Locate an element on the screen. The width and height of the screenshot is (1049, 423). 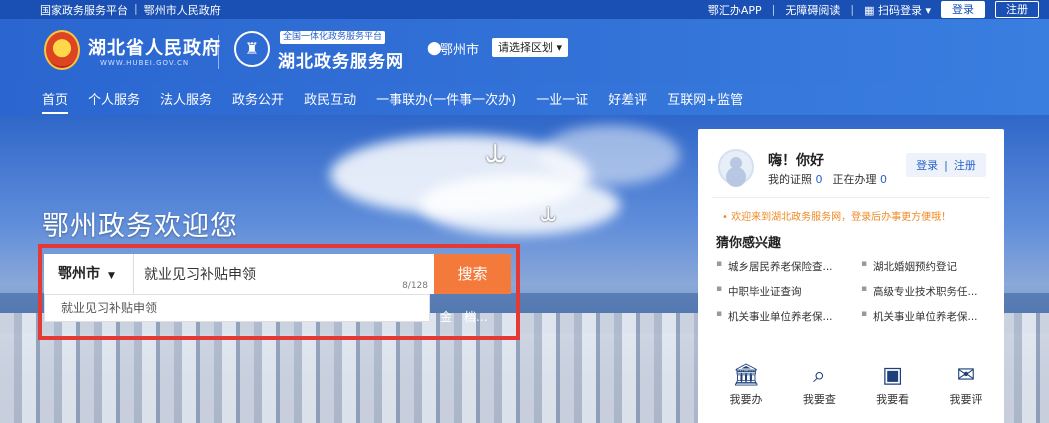
quick-action-evaluate: ✉ 我要评 is located at coordinates (966, 384).